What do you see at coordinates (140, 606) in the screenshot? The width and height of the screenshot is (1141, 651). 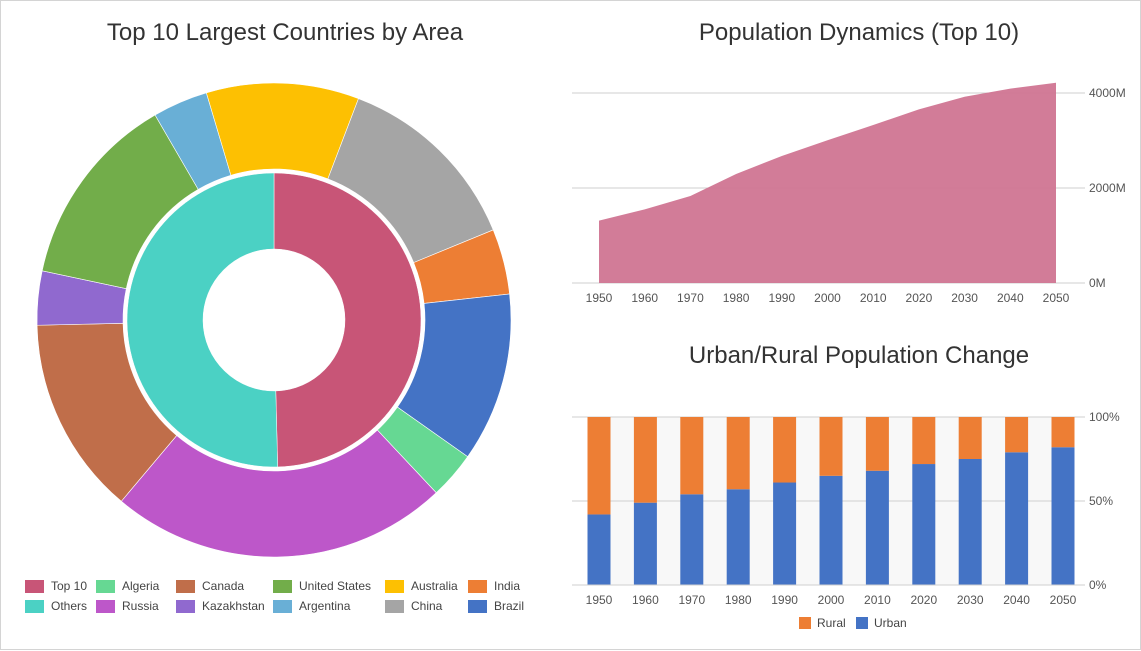 I see `legend-label: Russia` at bounding box center [140, 606].